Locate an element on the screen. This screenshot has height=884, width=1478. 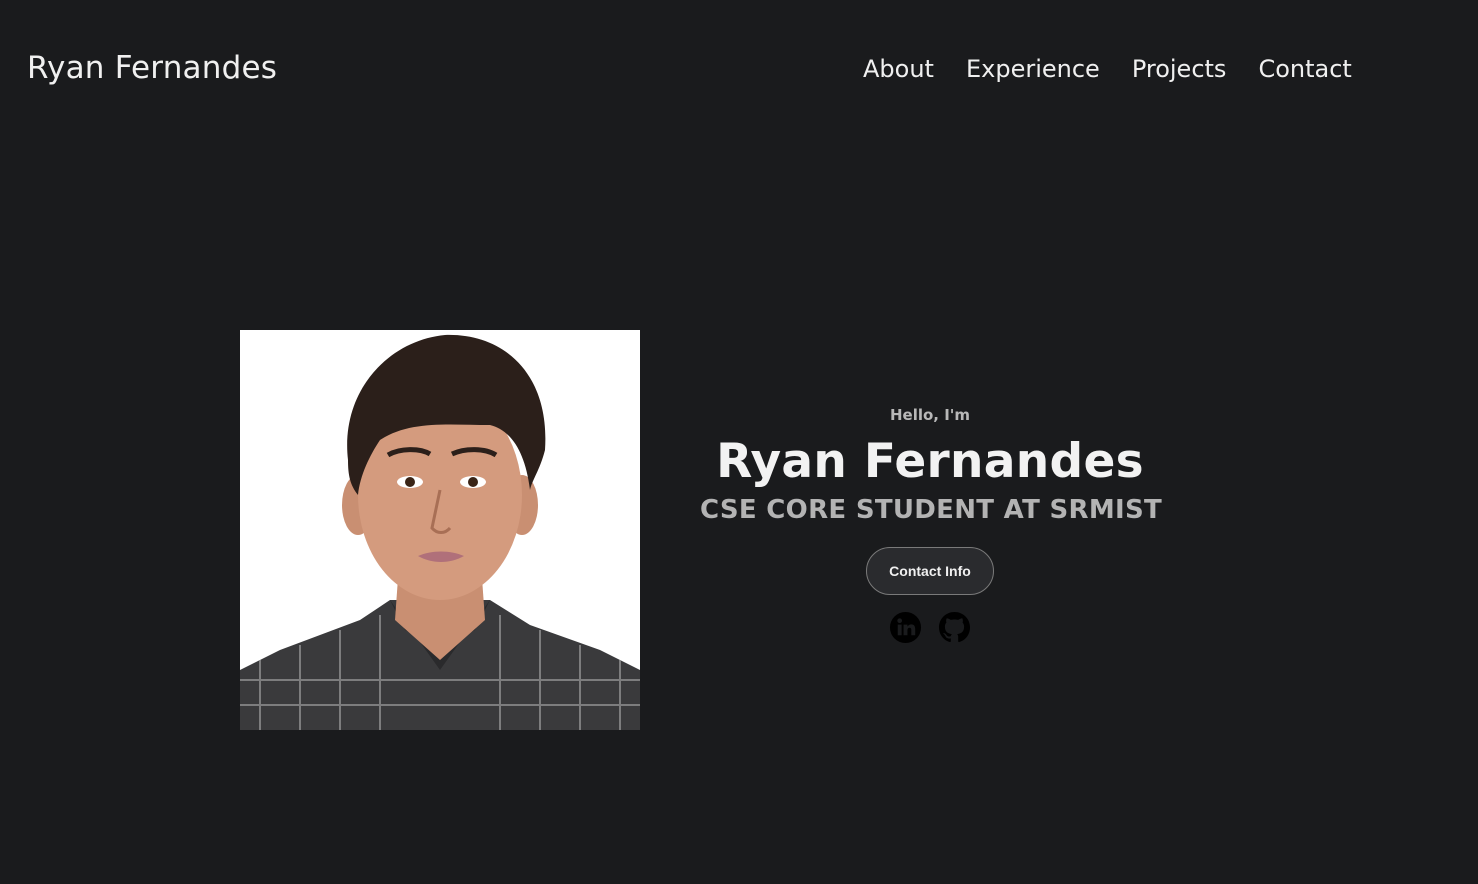
nav-link-about: About is located at coordinates (898, 69).